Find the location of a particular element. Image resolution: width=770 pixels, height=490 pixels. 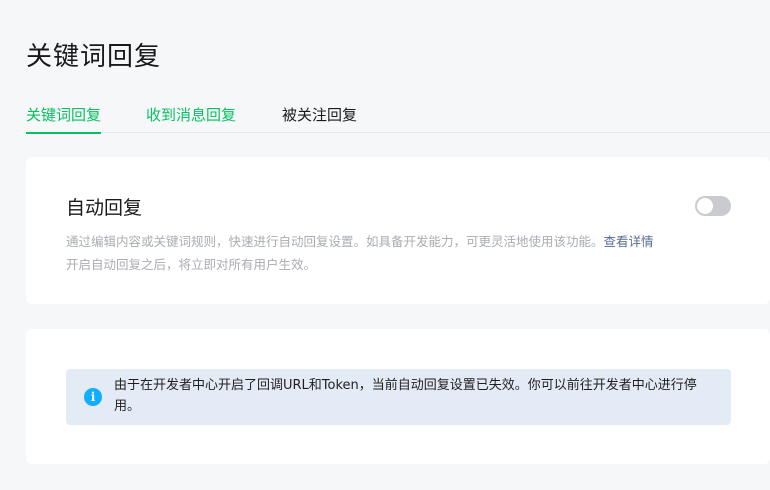

info-icon: i is located at coordinates (93, 397).